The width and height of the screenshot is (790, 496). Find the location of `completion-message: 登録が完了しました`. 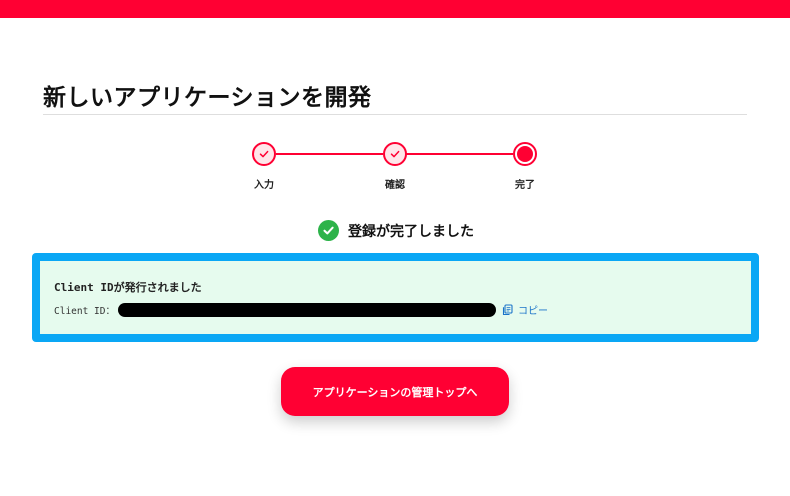

completion-message: 登録が完了しました is located at coordinates (396, 230).